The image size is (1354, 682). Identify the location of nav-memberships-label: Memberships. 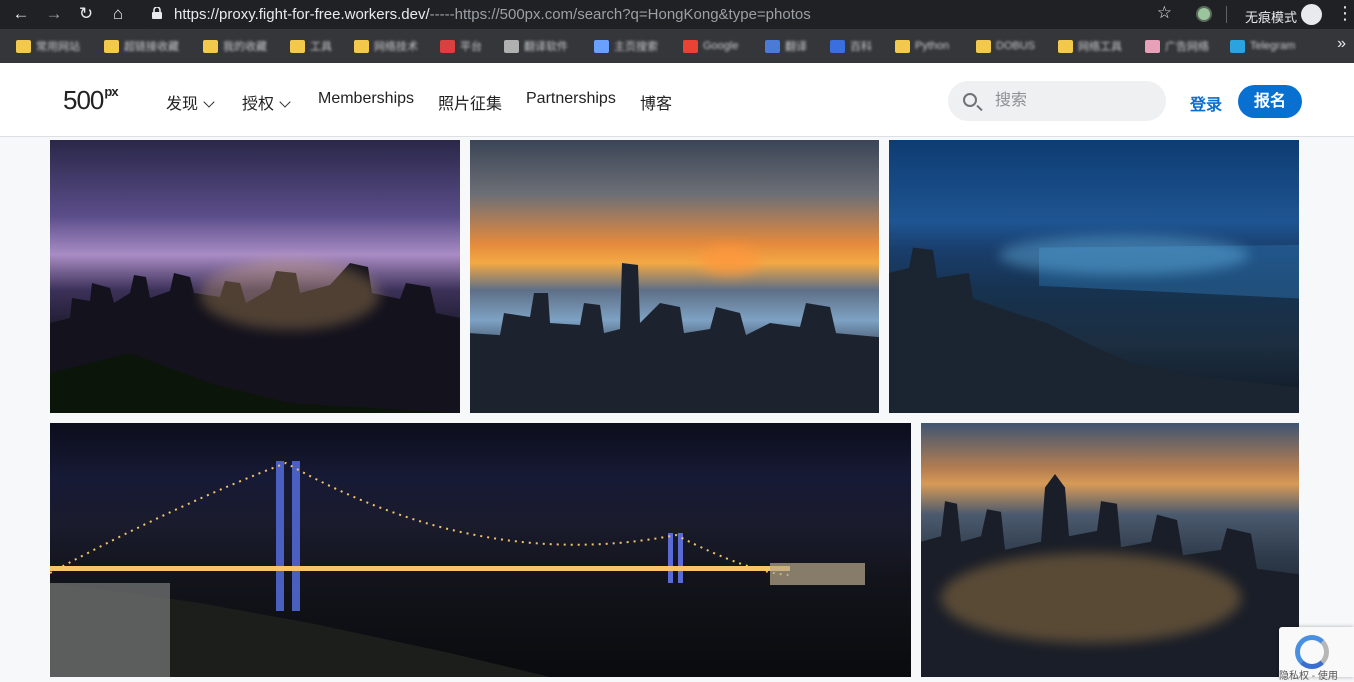
(366, 98).